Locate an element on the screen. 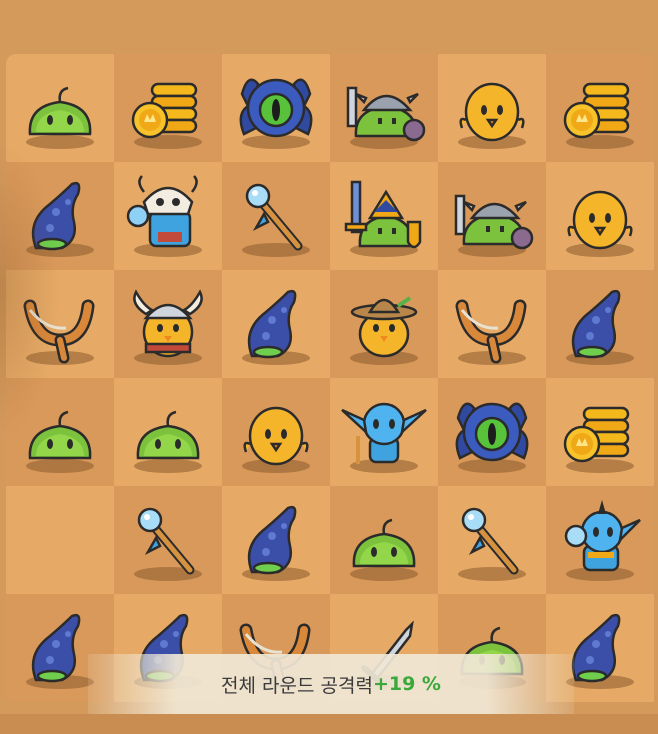 The height and width of the screenshot is (734, 658). buff-toast: 전체 라운드 공격력 +19 % is located at coordinates (331, 684).